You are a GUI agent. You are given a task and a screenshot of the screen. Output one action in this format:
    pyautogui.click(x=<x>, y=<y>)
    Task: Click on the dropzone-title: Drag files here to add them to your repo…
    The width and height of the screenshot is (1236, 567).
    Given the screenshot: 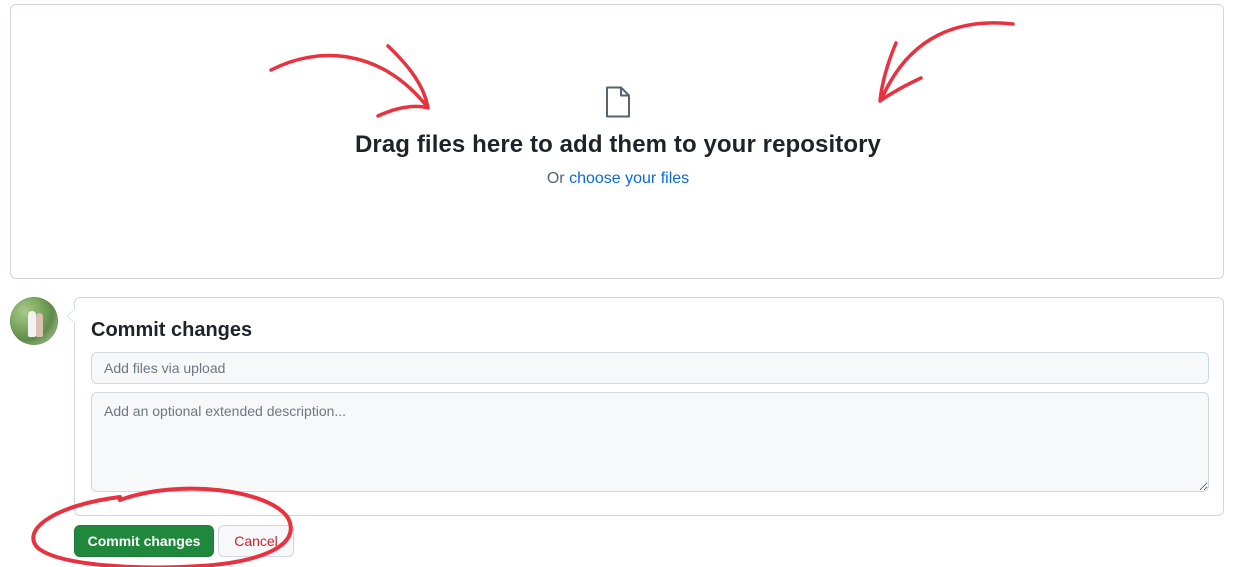 What is the action you would take?
    pyautogui.click(x=618, y=144)
    